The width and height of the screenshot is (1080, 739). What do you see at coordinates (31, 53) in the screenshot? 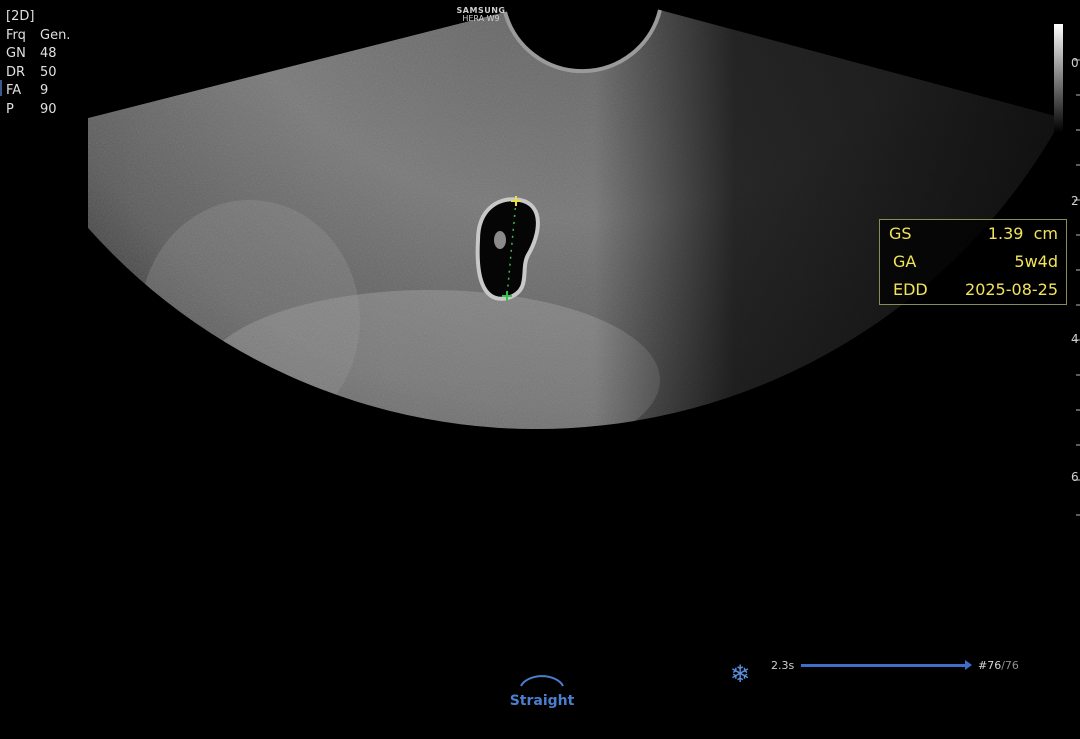
I see `param-gn: GN 48` at bounding box center [31, 53].